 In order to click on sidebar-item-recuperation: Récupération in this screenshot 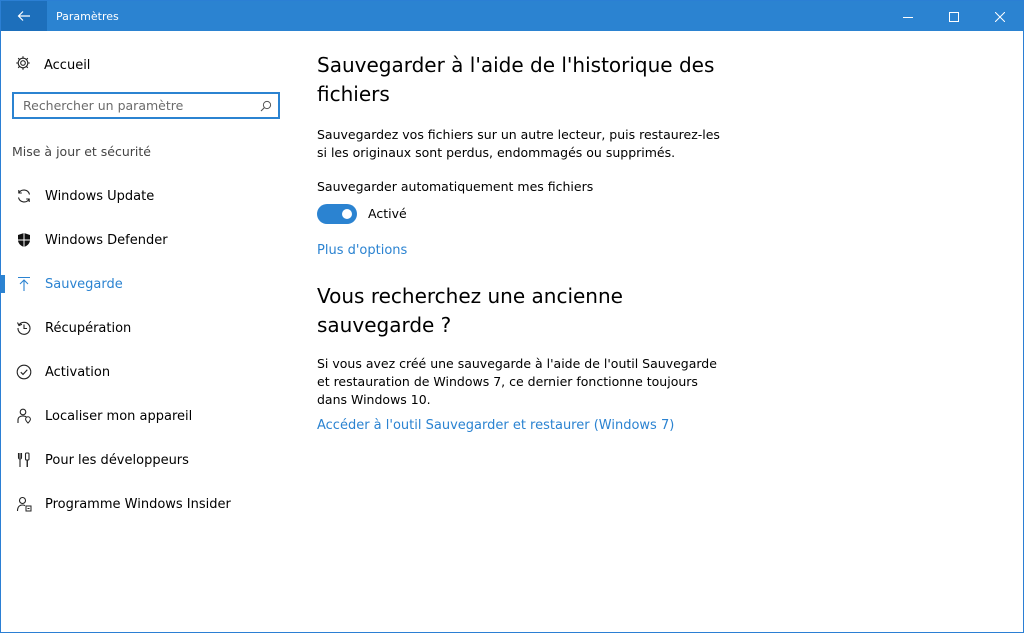, I will do `click(149, 328)`.